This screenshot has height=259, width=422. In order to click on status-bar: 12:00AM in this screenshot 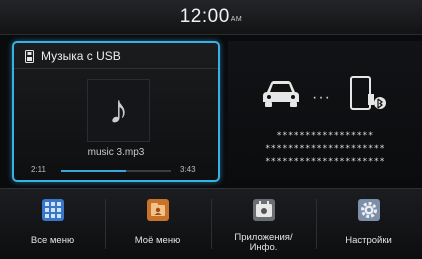, I will do `click(211, 17)`.